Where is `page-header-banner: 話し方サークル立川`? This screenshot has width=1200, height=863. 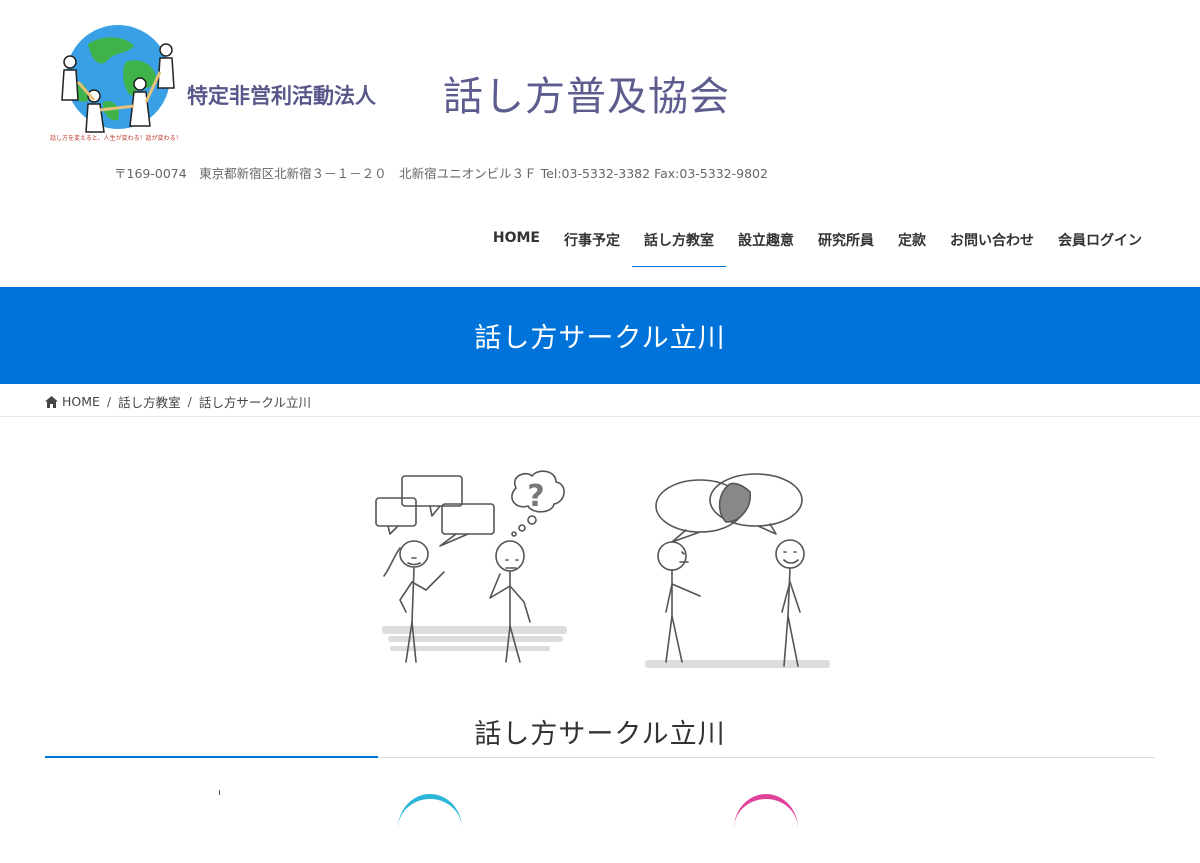 page-header-banner: 話し方サークル立川 is located at coordinates (600, 335).